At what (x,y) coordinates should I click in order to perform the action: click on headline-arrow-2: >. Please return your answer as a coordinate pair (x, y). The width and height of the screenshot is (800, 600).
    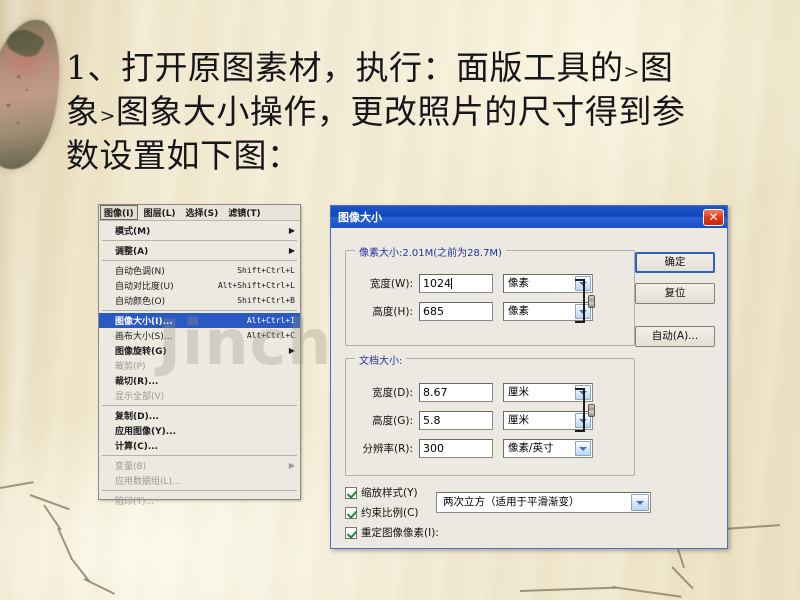
    Looking at the image, I should click on (107, 116).